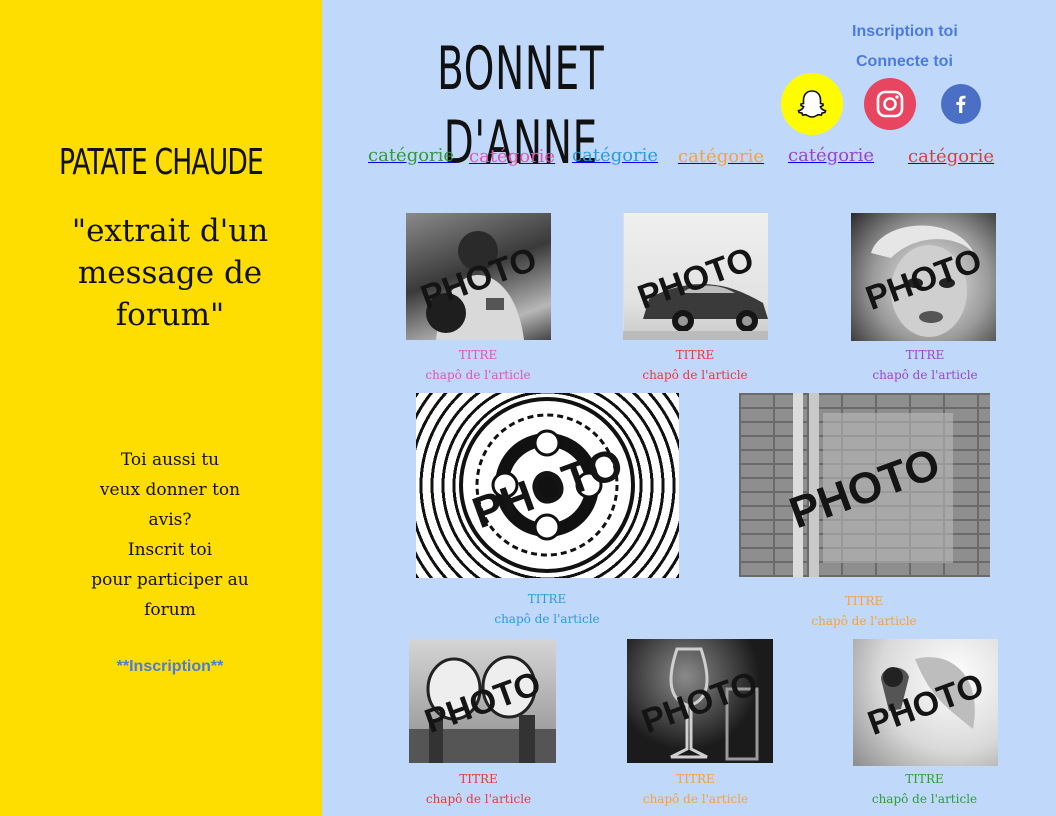 This screenshot has width=1056, height=816. Describe the element at coordinates (905, 32) in the screenshot. I see `signup-link: Inscription toi` at that location.